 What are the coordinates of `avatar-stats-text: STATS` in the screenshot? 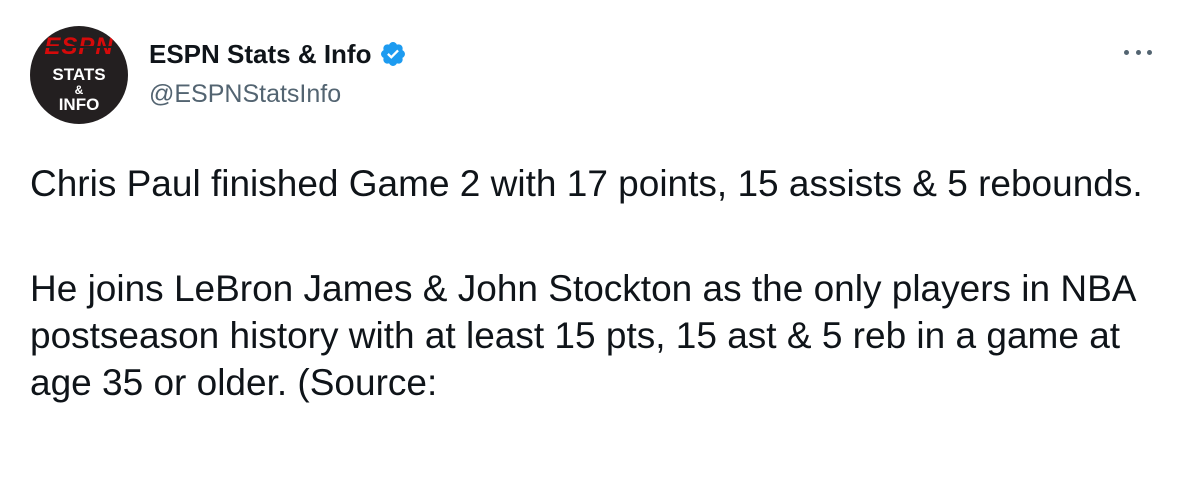 It's located at (79, 74).